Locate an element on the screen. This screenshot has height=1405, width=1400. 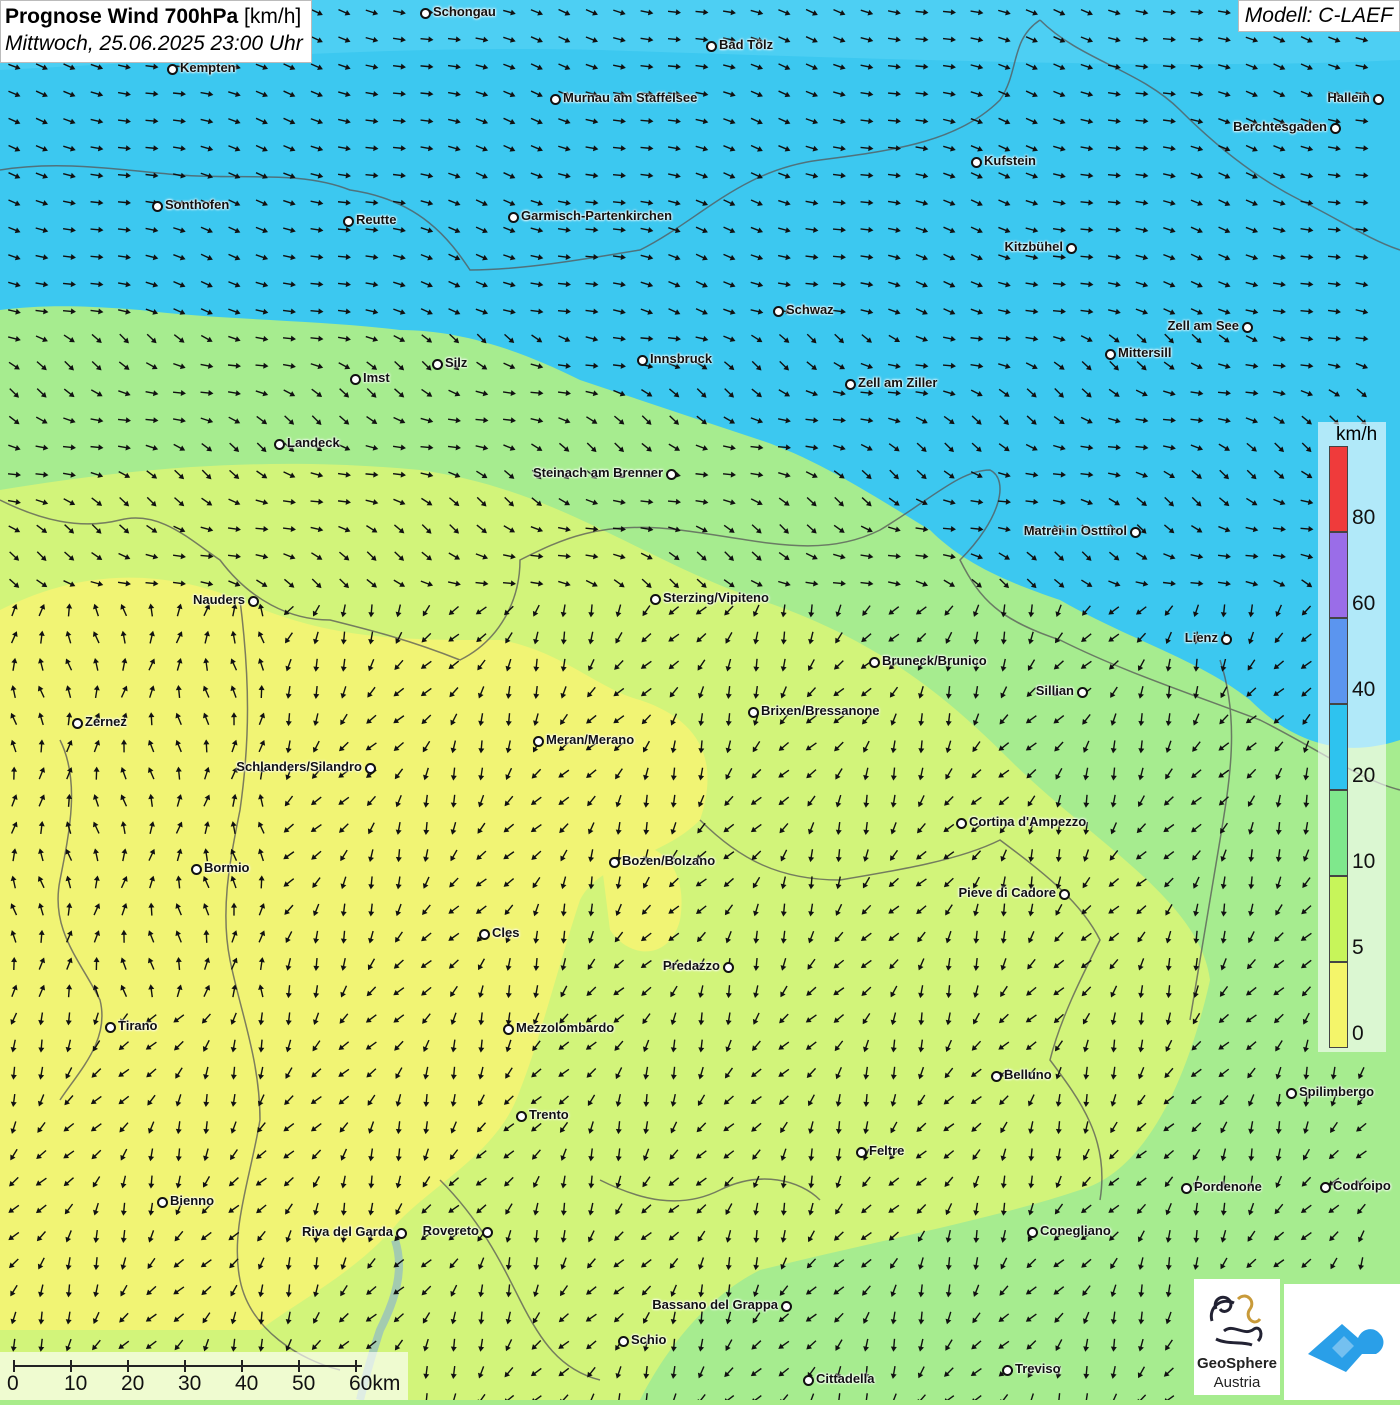
app-logo is located at coordinates (1342, 1342).